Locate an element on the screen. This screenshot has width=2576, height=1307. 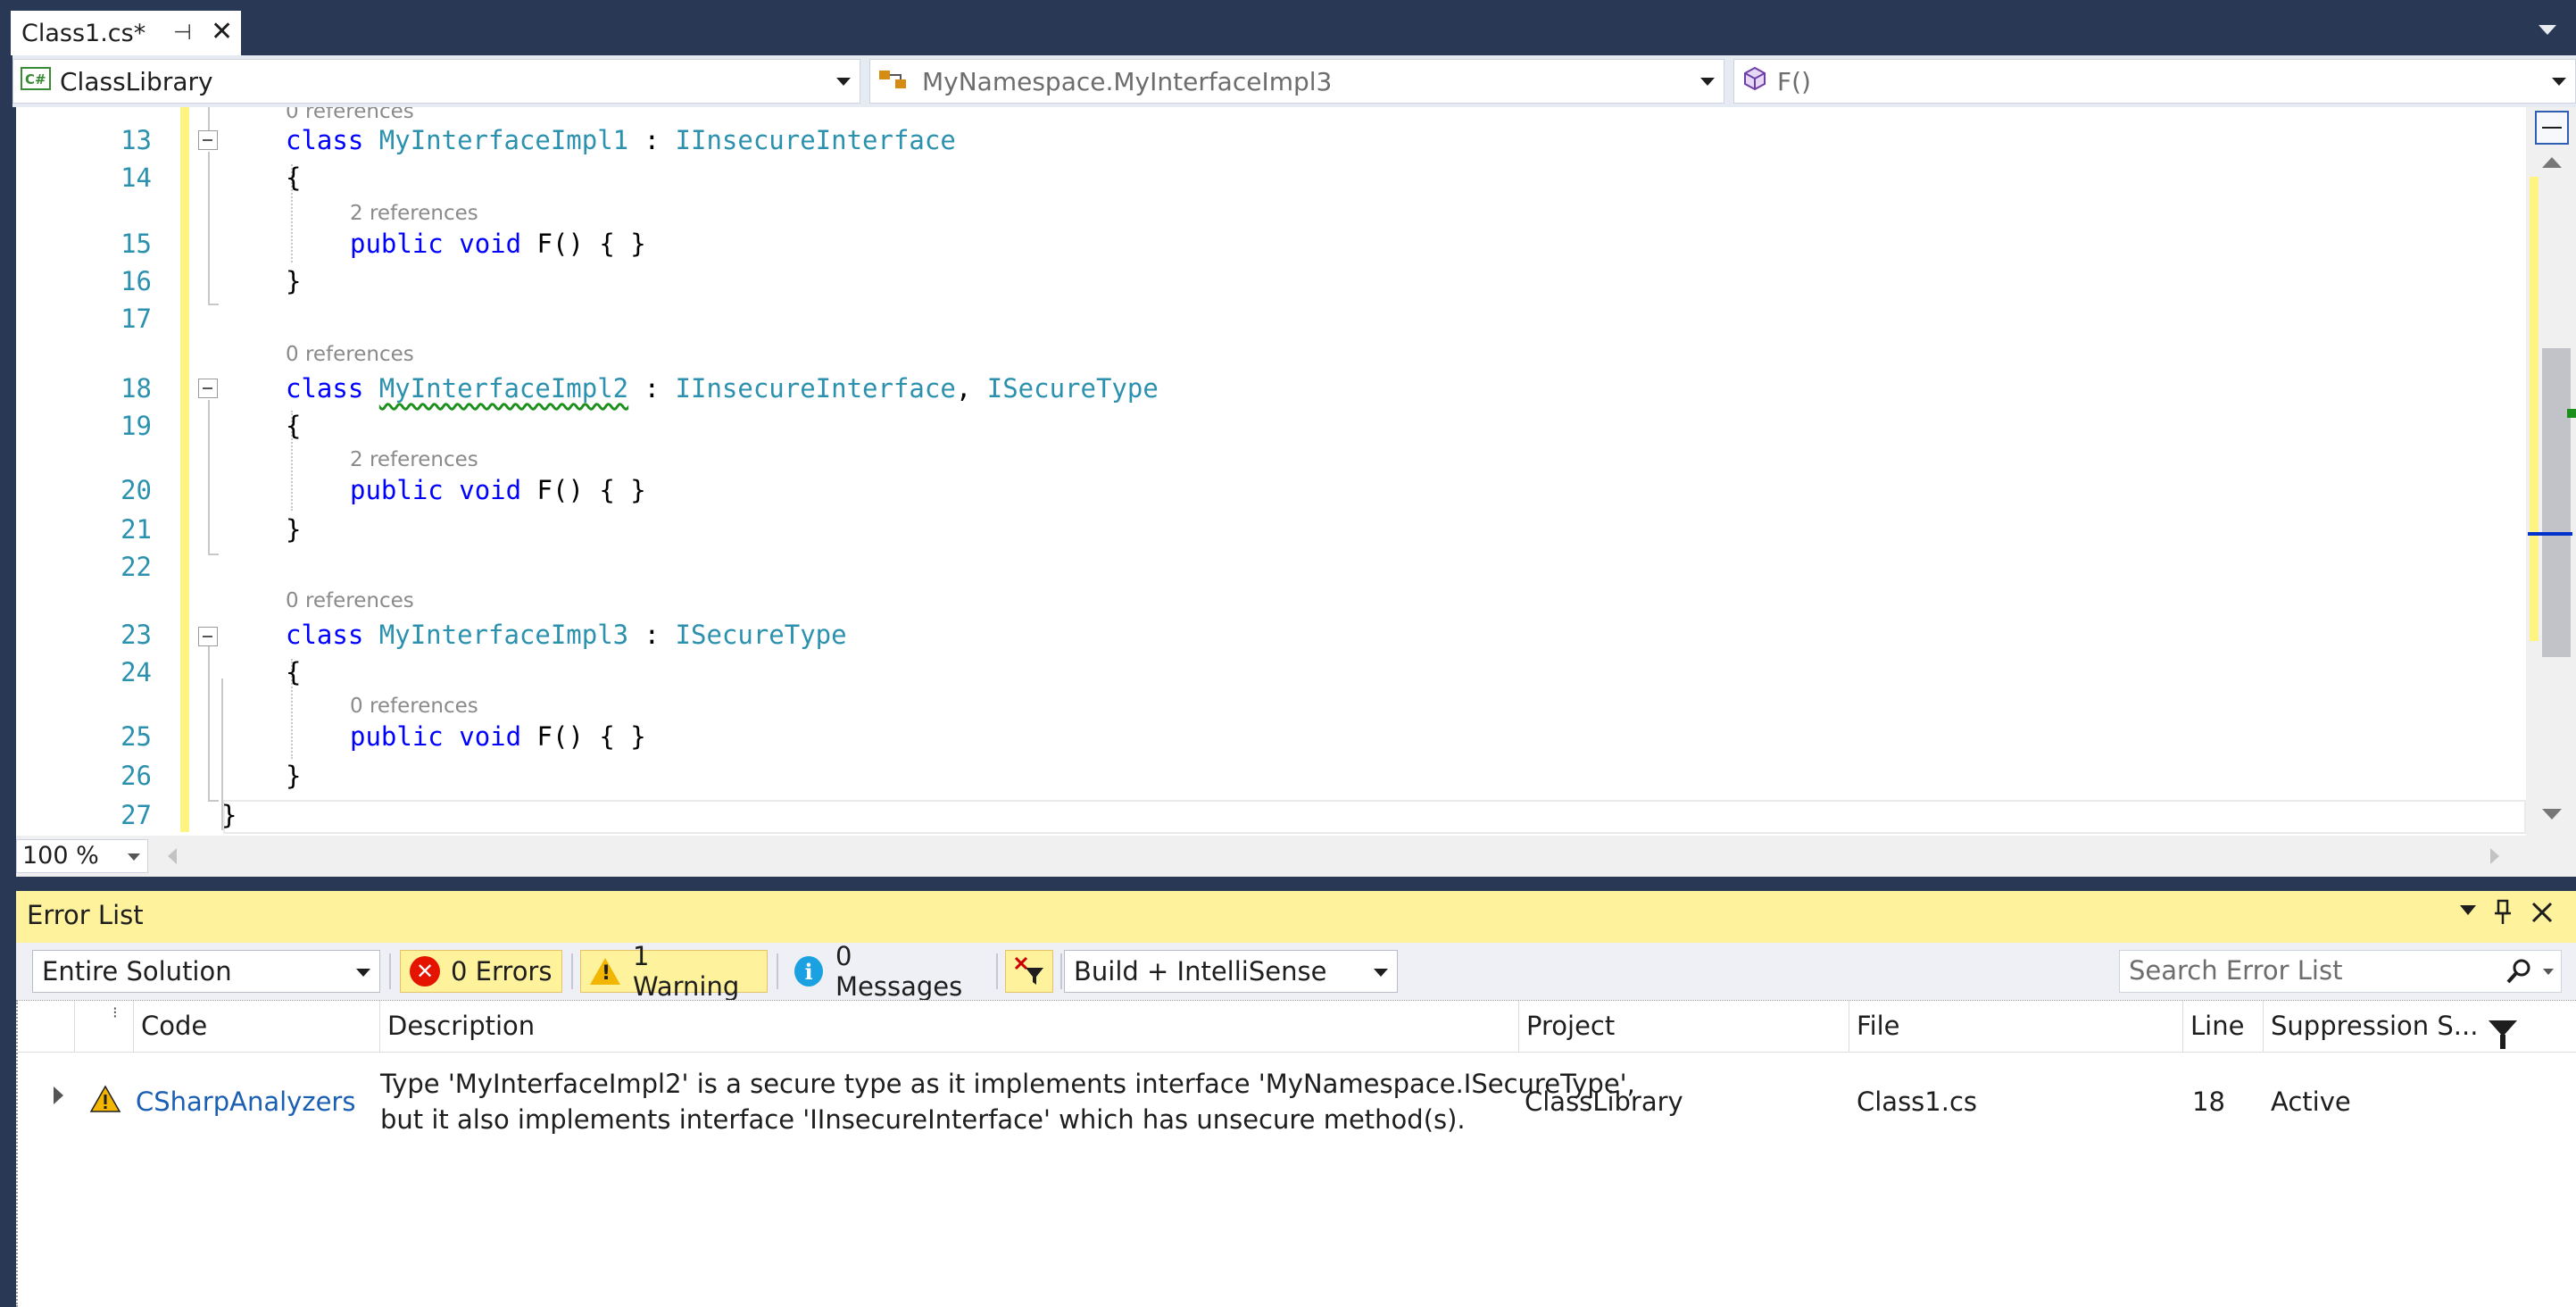
messages-filter-button: i 0 Messages is located at coordinates (886, 971).